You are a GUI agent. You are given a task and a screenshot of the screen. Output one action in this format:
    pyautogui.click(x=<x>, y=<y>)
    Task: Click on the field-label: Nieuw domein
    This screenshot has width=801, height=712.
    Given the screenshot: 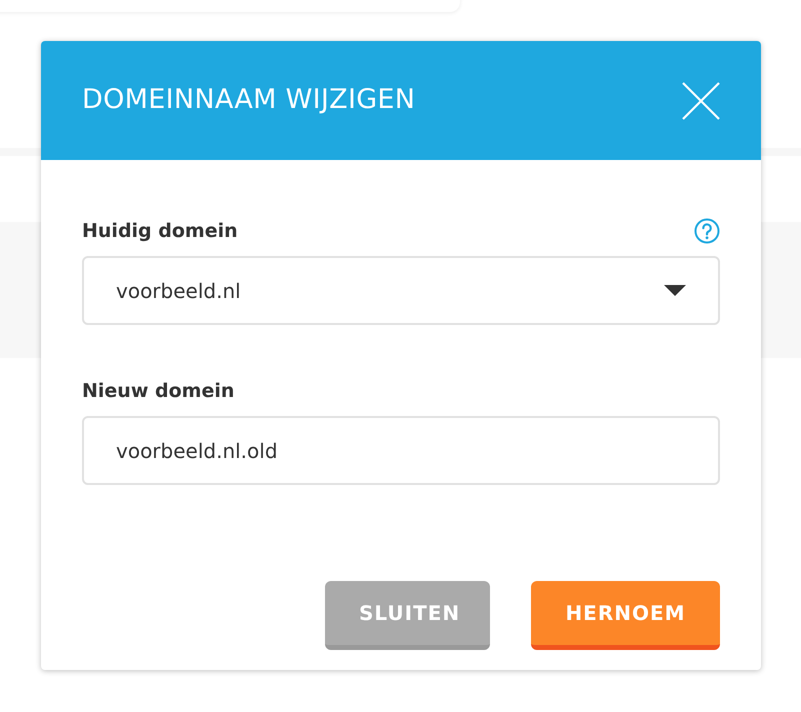 What is the action you would take?
    pyautogui.click(x=158, y=391)
    